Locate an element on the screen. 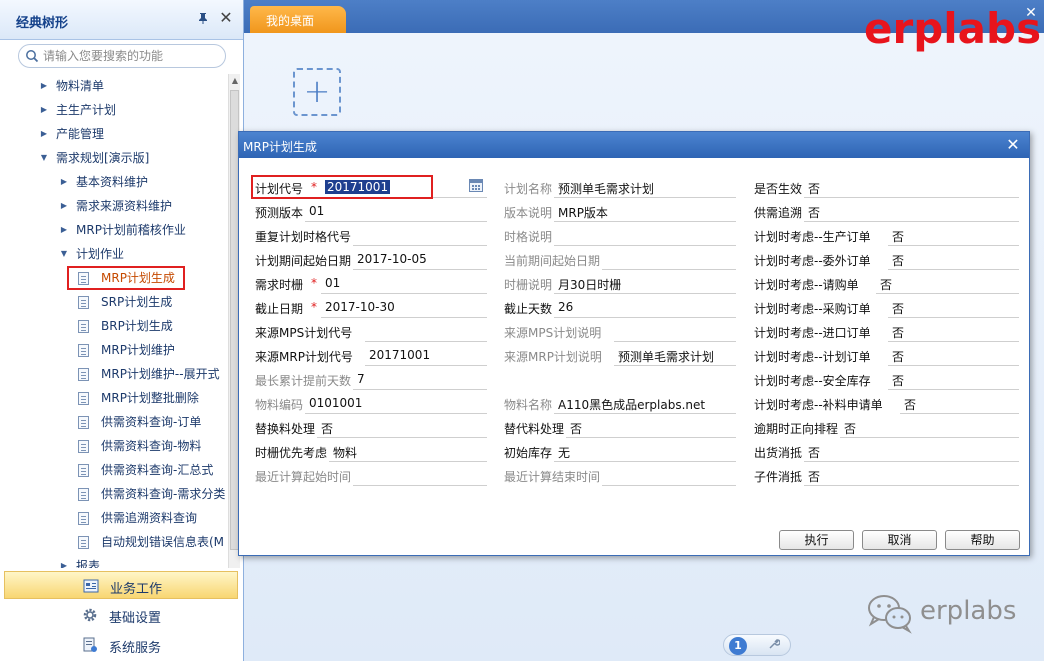  dialog-titlebar: MRP计划生成 ✕ is located at coordinates (634, 145).